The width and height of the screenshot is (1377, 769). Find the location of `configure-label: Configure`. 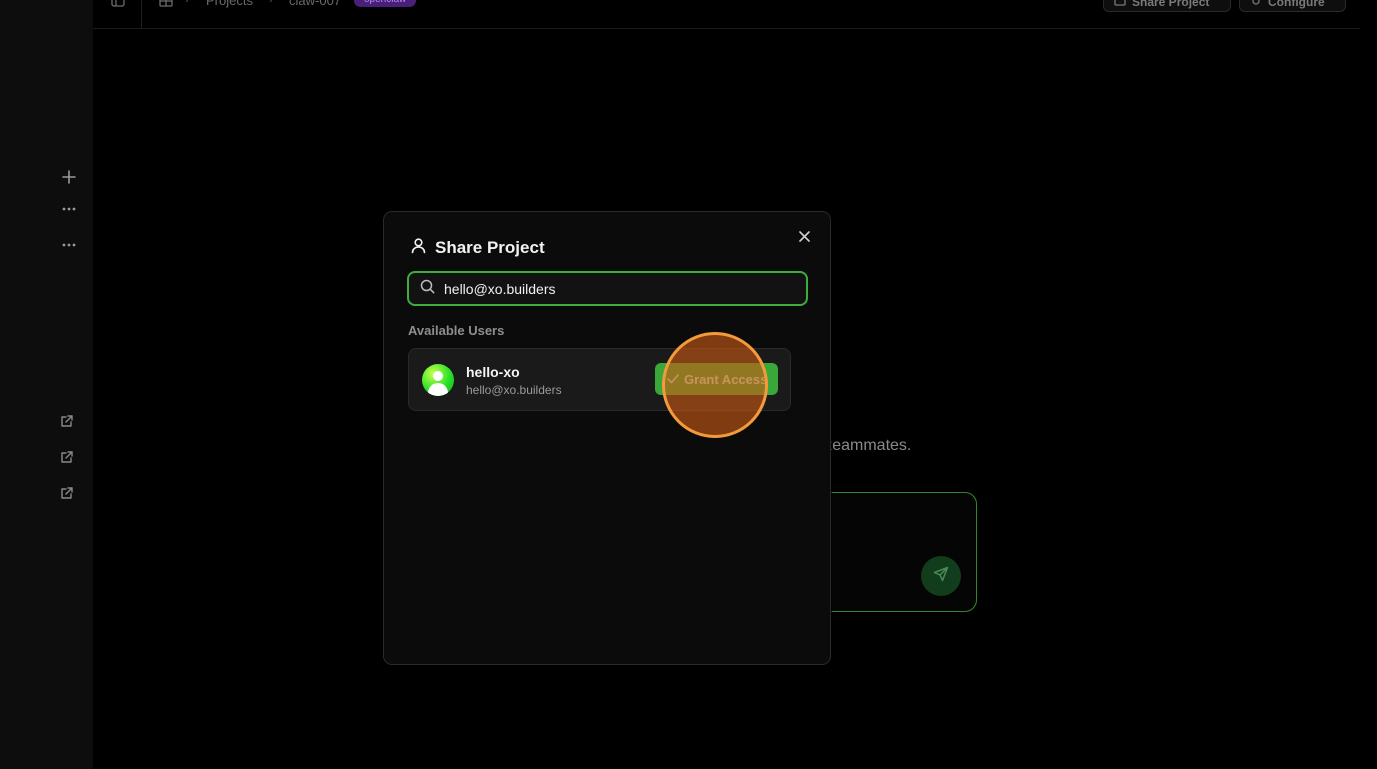

configure-label: Configure is located at coordinates (1296, 4).